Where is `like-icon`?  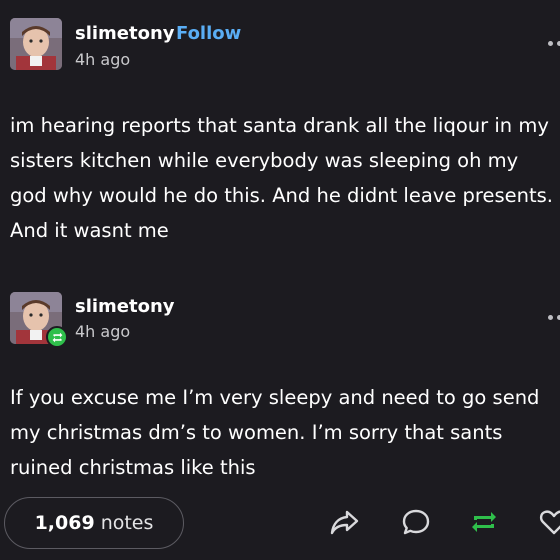 like-icon is located at coordinates (549, 522).